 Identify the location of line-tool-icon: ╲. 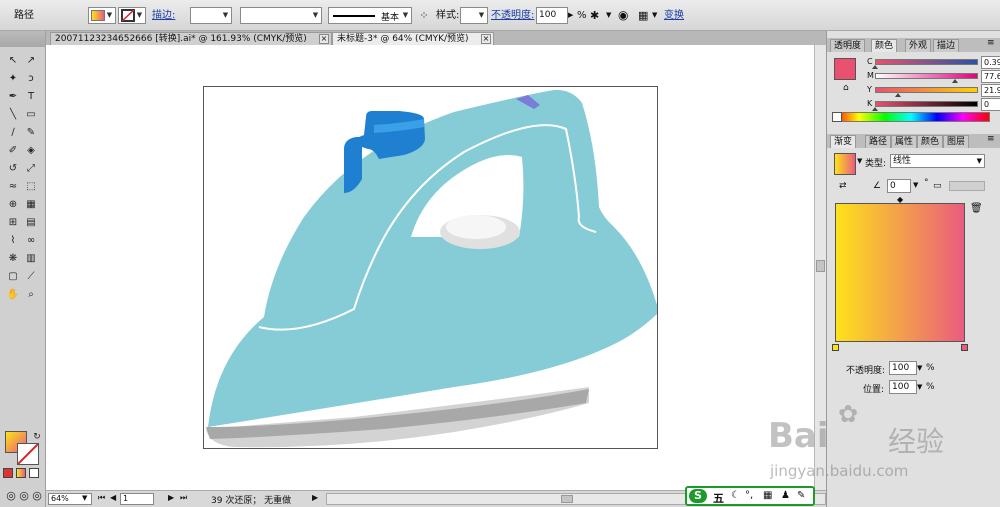
(13, 115).